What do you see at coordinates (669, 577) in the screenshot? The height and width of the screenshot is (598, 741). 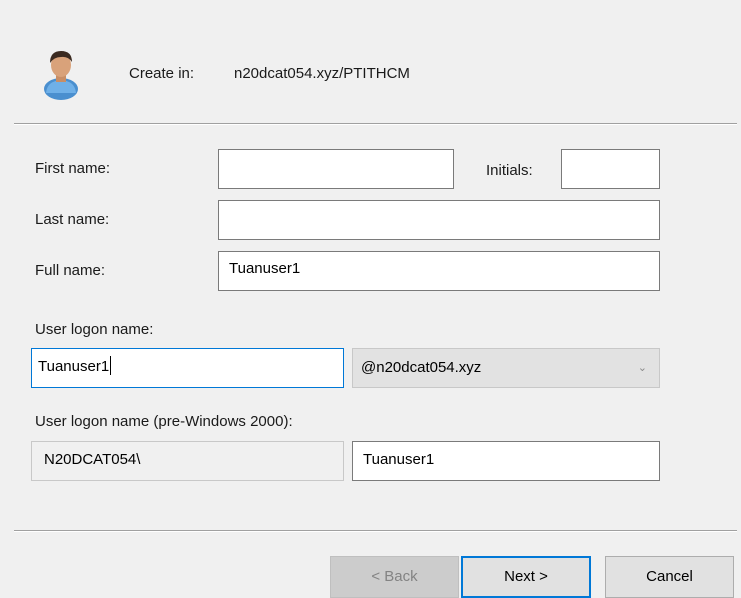 I see `cancel-button: Cancel` at bounding box center [669, 577].